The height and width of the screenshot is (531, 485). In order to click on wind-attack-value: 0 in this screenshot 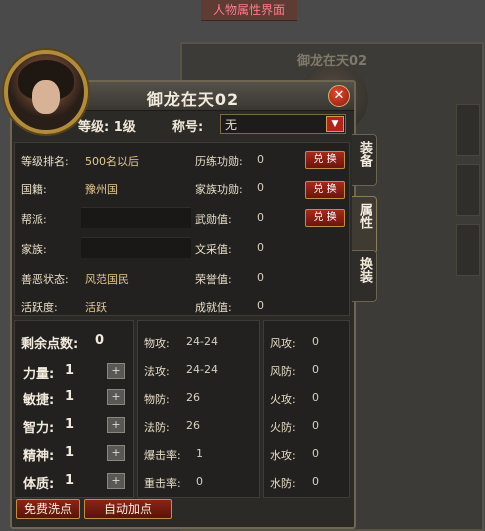, I will do `click(315, 341)`.